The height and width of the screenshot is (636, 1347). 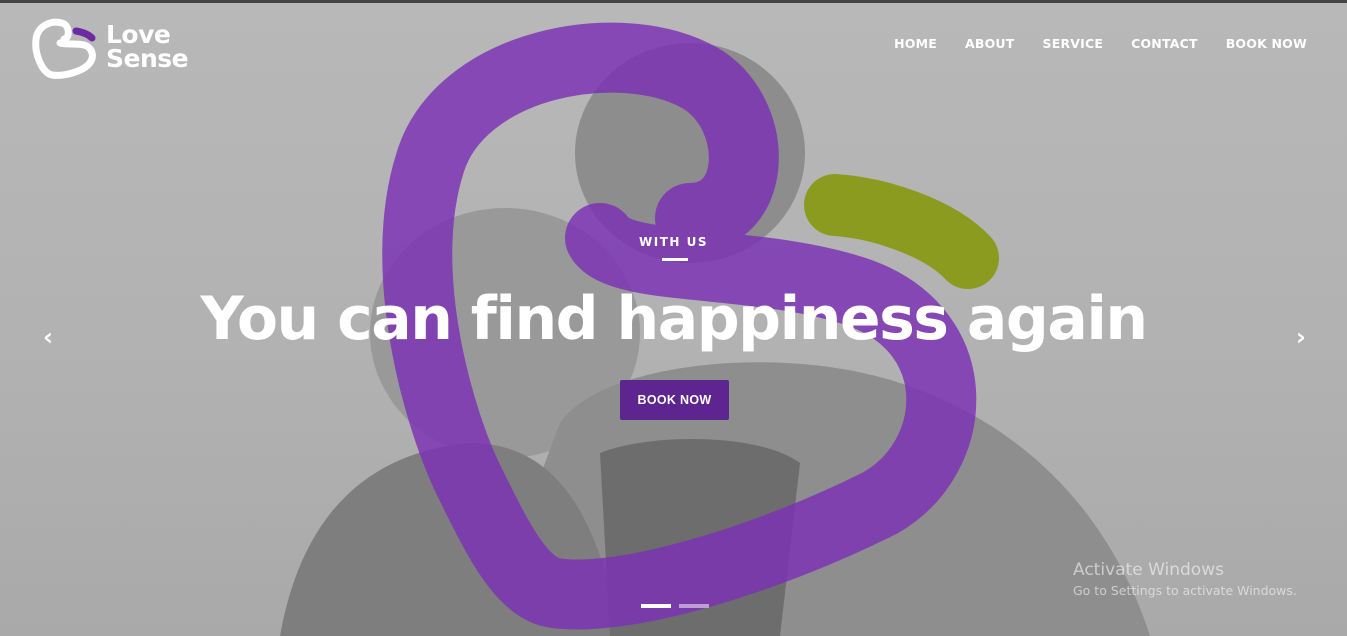 What do you see at coordinates (675, 259) in the screenshot?
I see `eyebrow-divider` at bounding box center [675, 259].